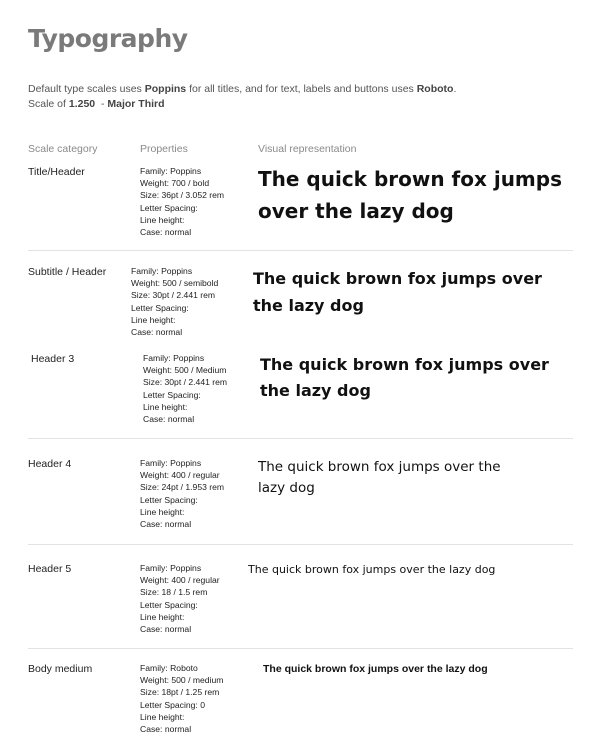  I want to click on scale-category: Title/Header, so click(56, 172).